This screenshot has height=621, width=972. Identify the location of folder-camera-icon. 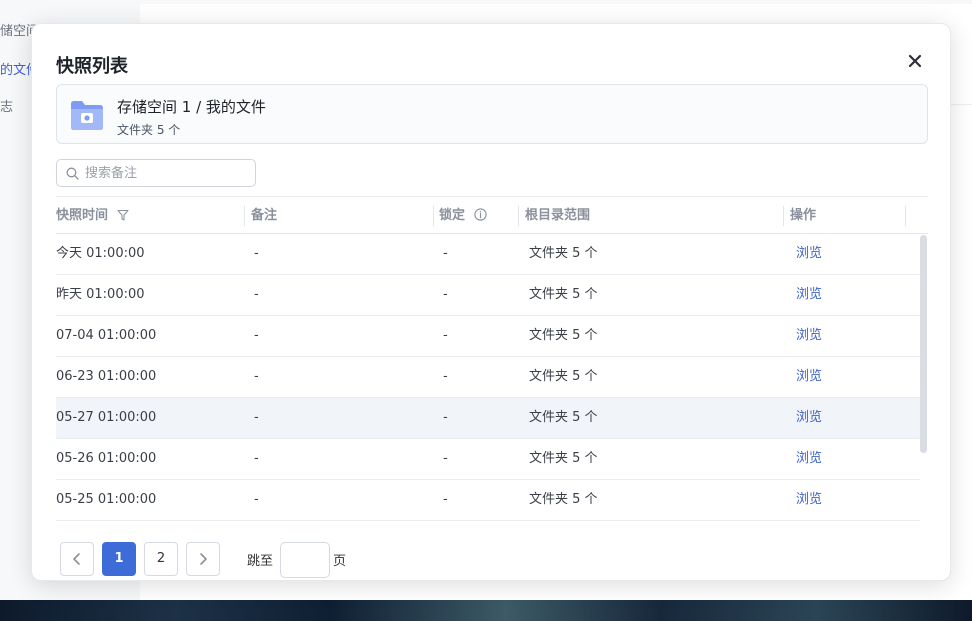
(87, 115).